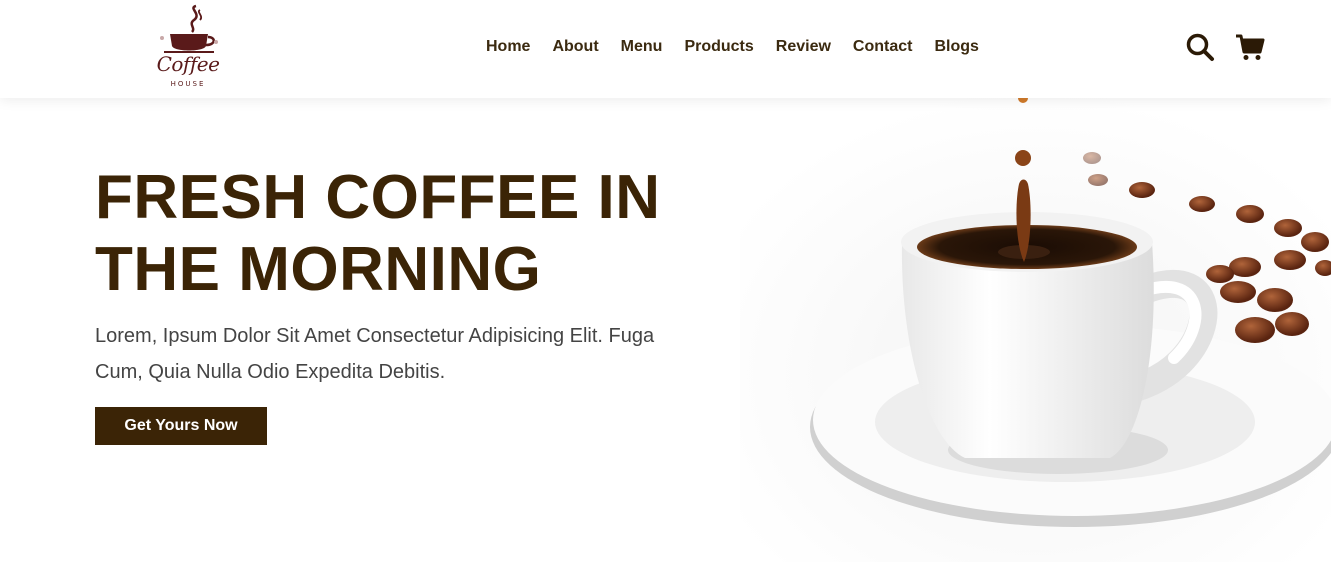 This screenshot has height=586, width=1331. What do you see at coordinates (883, 47) in the screenshot?
I see `nav-contact: Contact` at bounding box center [883, 47].